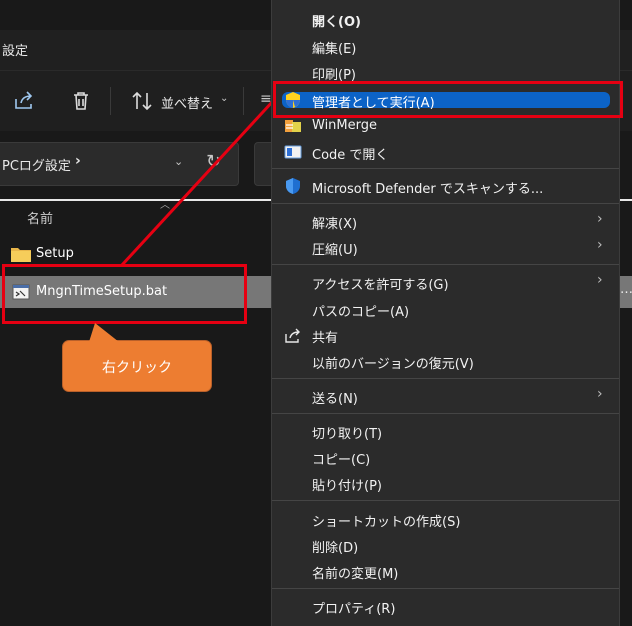 This screenshot has width=632, height=626. I want to click on menu-item-send-to: 送る(N) ›, so click(445, 396).